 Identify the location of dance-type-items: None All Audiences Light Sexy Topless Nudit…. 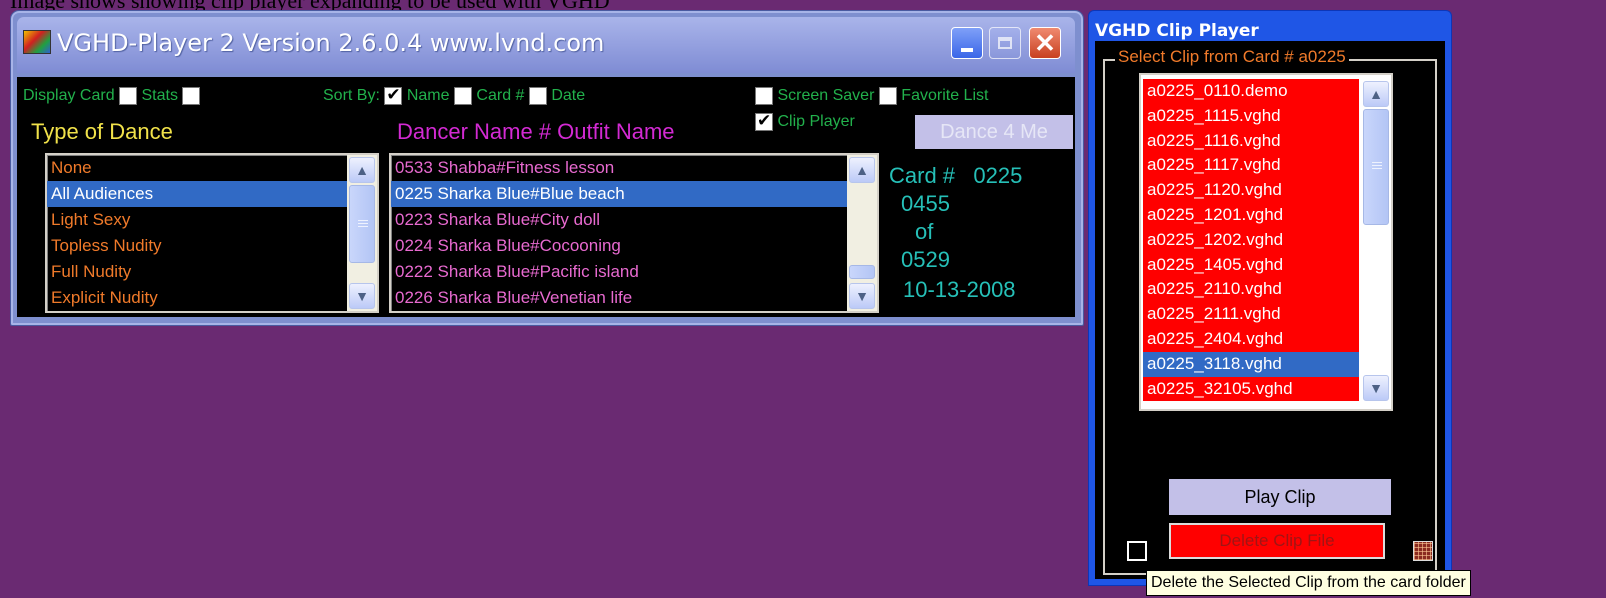
(197, 233).